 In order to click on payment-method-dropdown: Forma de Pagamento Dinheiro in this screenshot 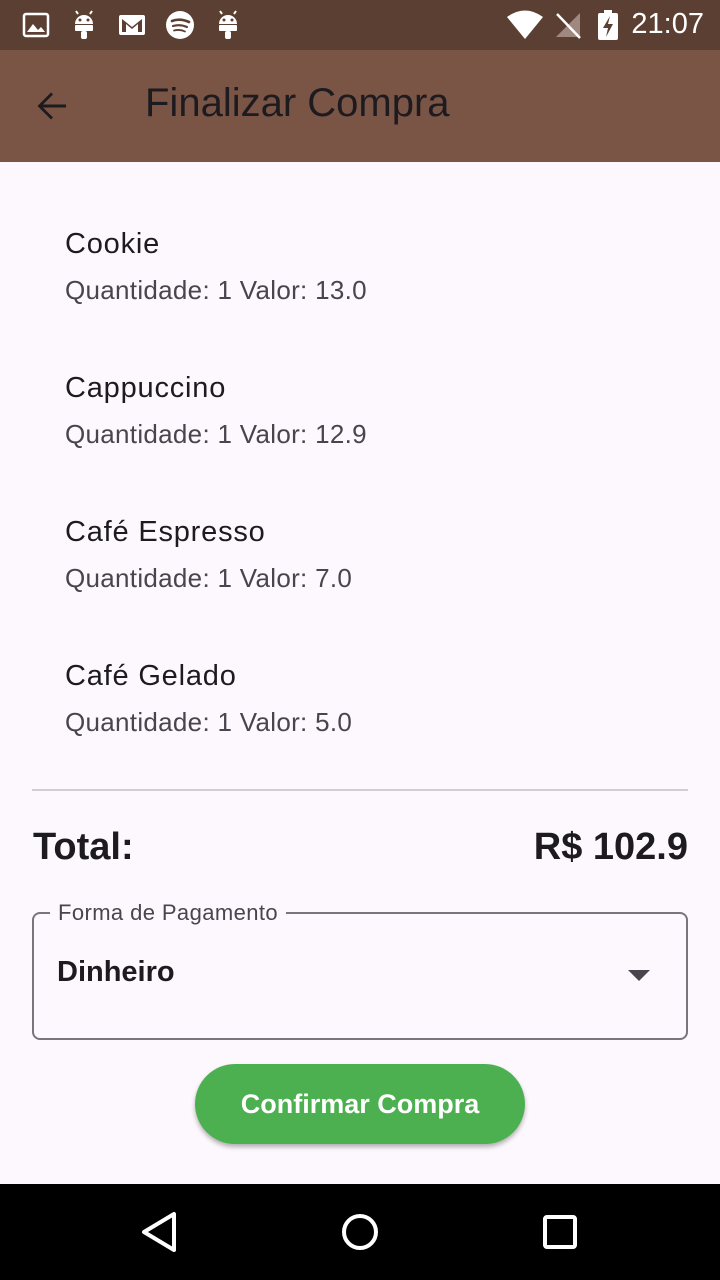, I will do `click(360, 970)`.